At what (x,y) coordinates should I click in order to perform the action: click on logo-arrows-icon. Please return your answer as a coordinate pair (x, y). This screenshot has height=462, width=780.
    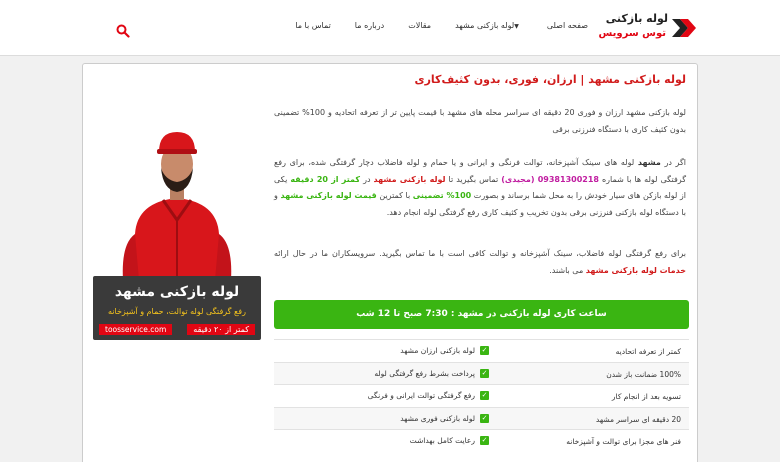
    Looking at the image, I should click on (684, 28).